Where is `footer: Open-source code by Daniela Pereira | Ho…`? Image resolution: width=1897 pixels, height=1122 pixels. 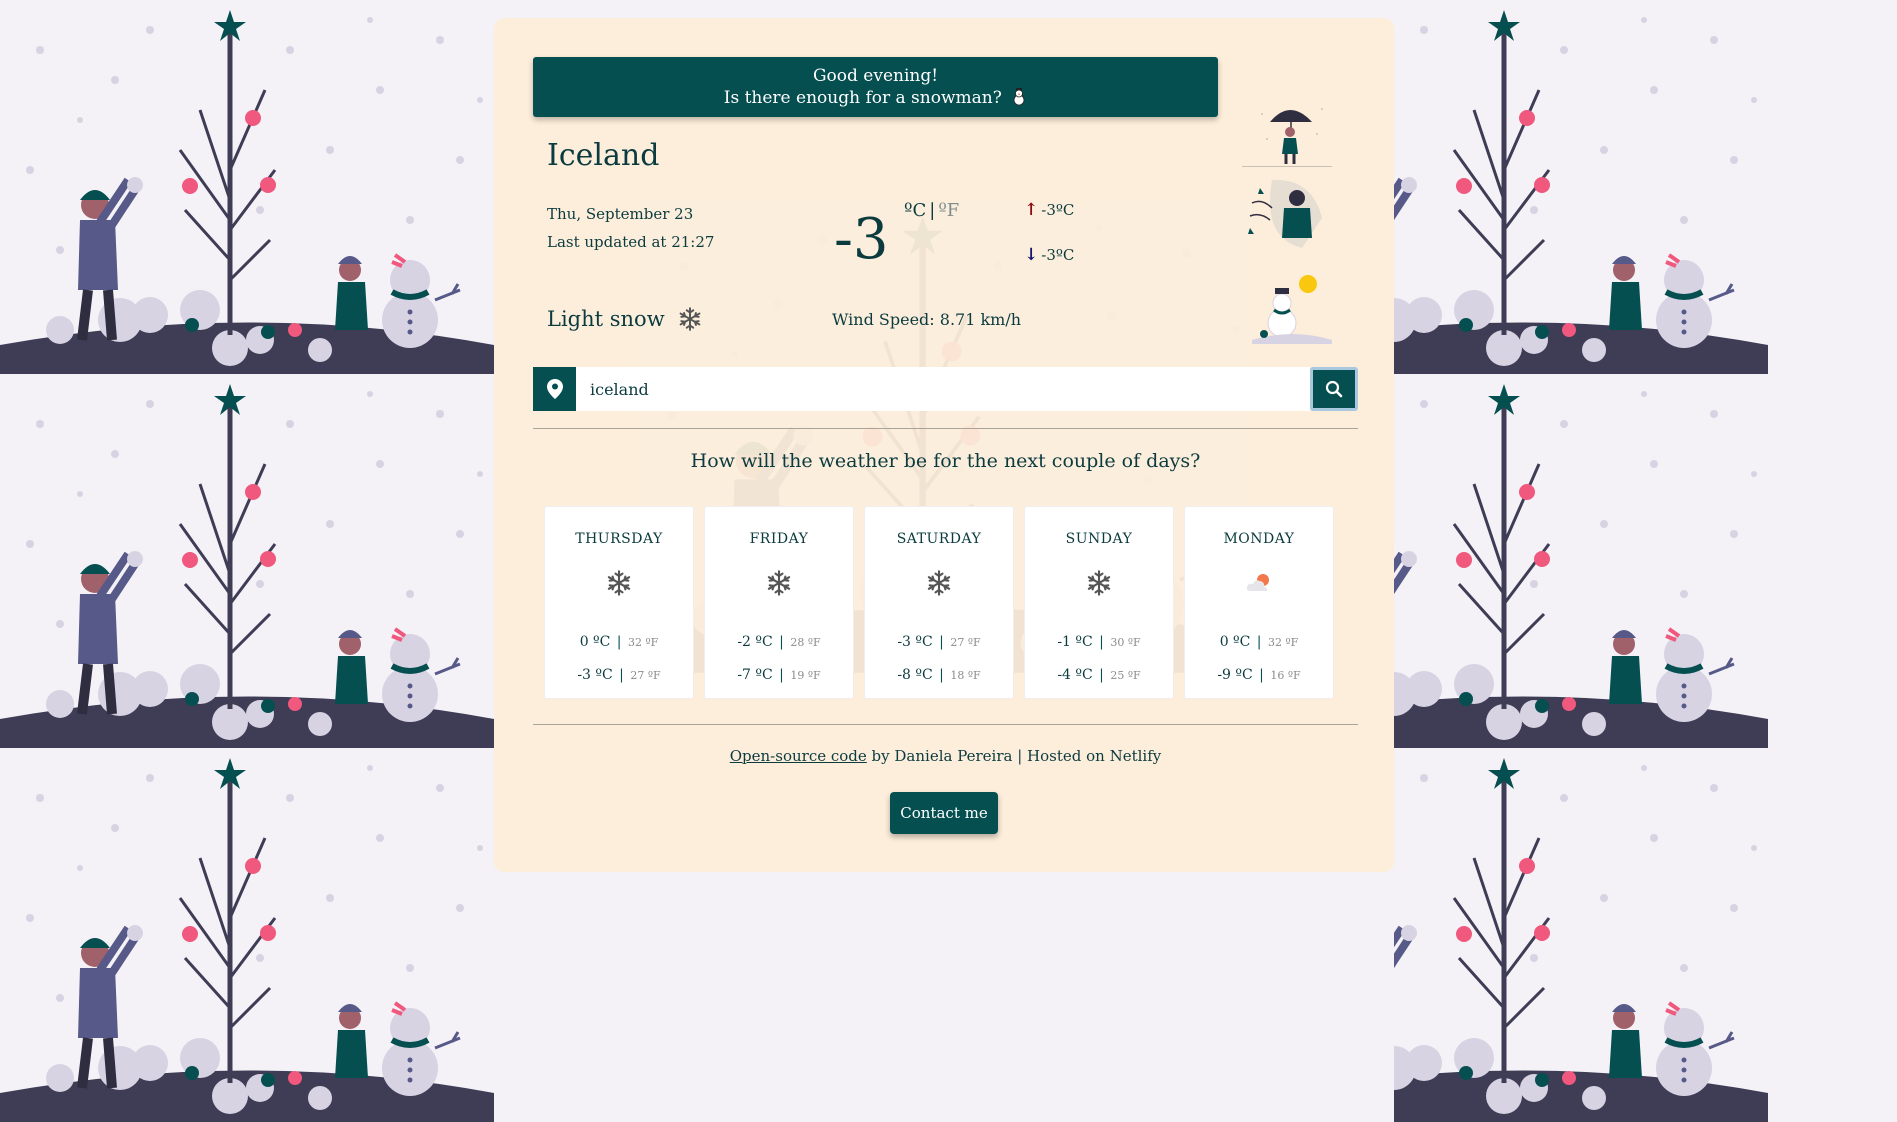
footer: Open-source code by Daniela Pereira | Ho… is located at coordinates (945, 756).